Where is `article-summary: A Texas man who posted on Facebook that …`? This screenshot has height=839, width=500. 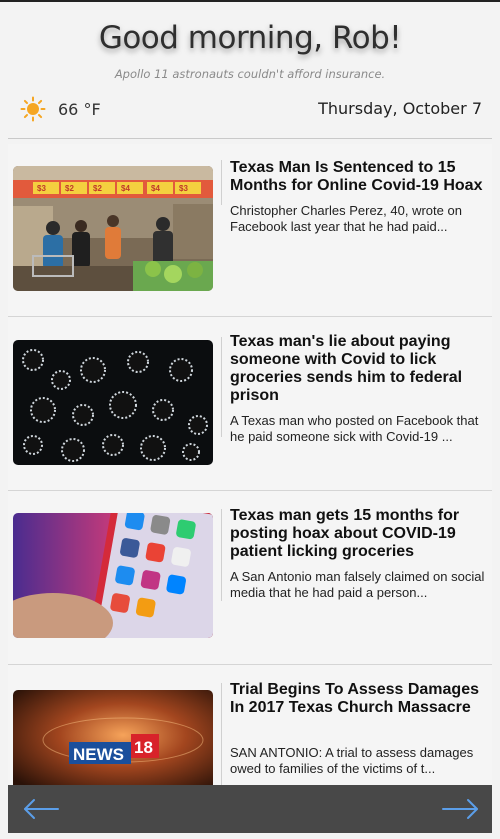
article-summary: A Texas man who posted on Facebook that … is located at coordinates (354, 428).